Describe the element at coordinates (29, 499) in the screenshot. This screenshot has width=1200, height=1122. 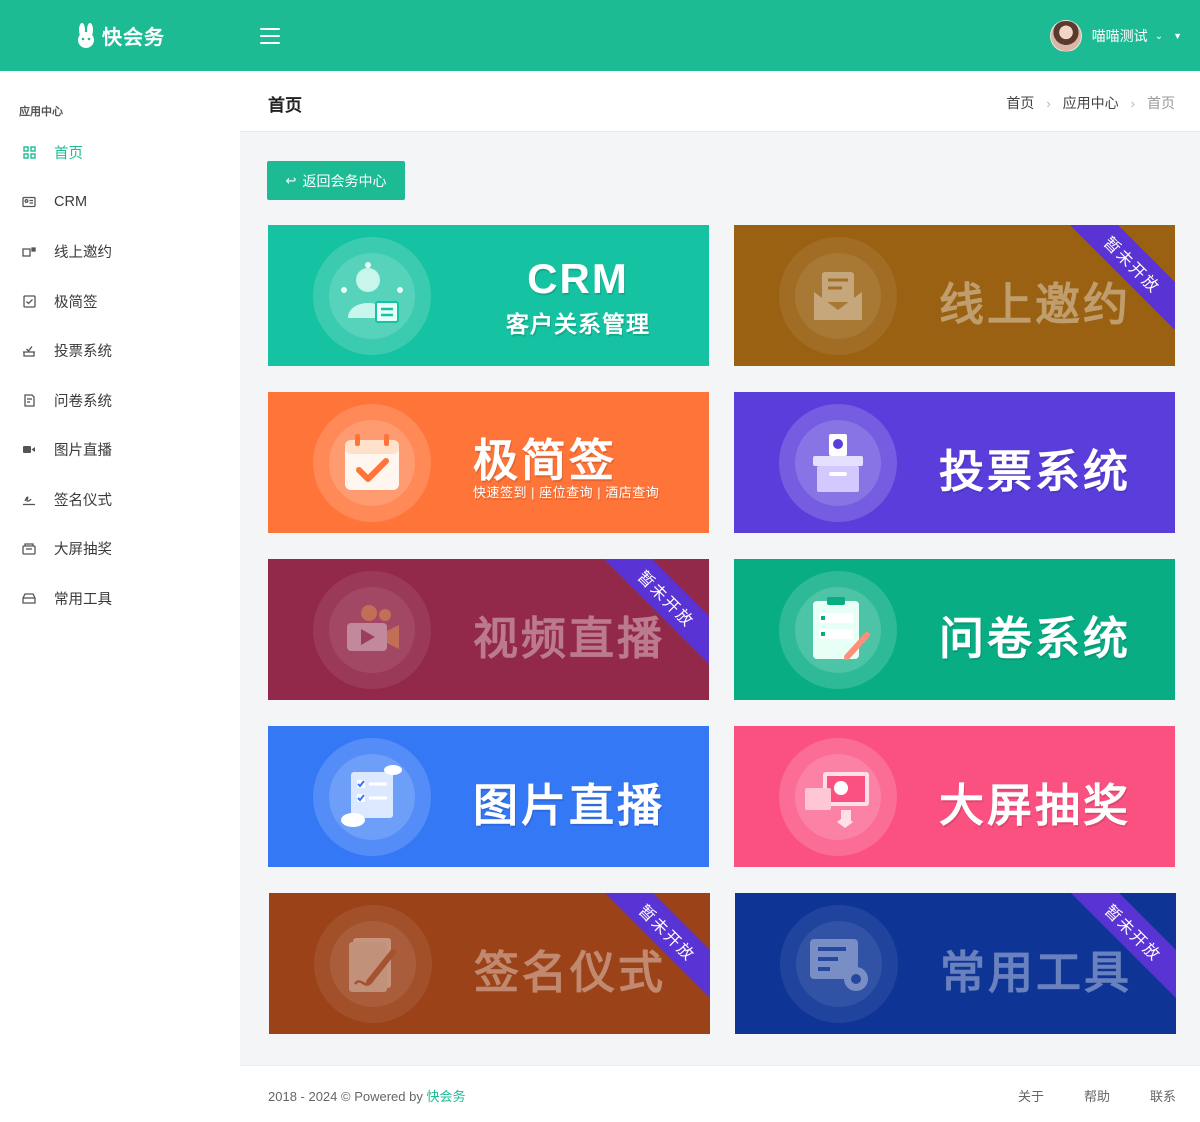
I see `signature-icon` at that location.